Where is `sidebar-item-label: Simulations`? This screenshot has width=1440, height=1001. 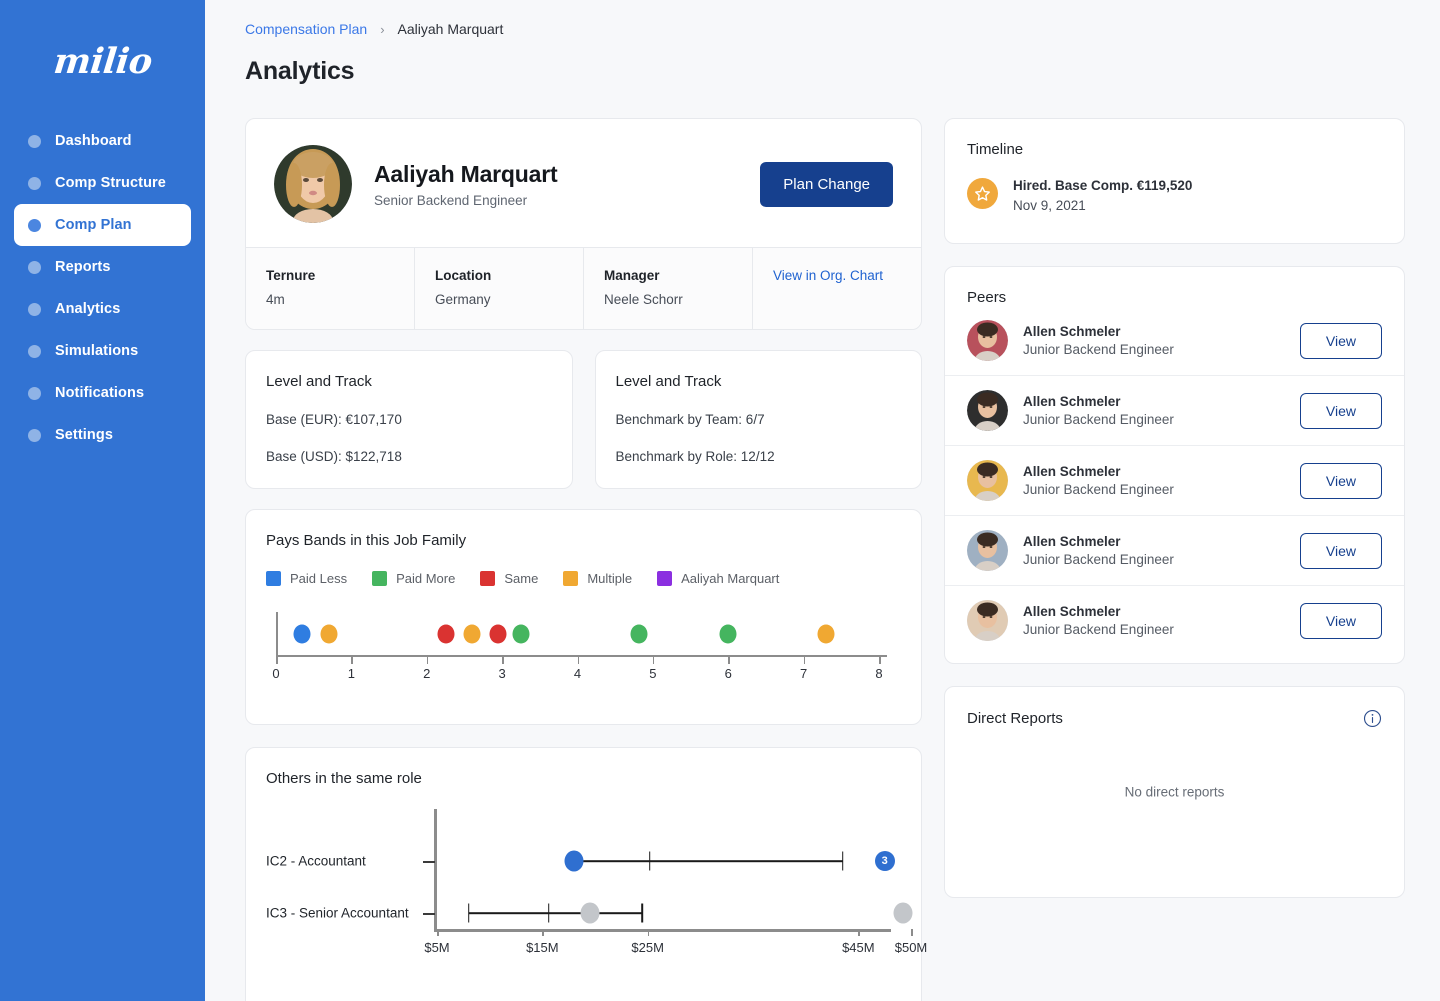 sidebar-item-label: Simulations is located at coordinates (97, 351).